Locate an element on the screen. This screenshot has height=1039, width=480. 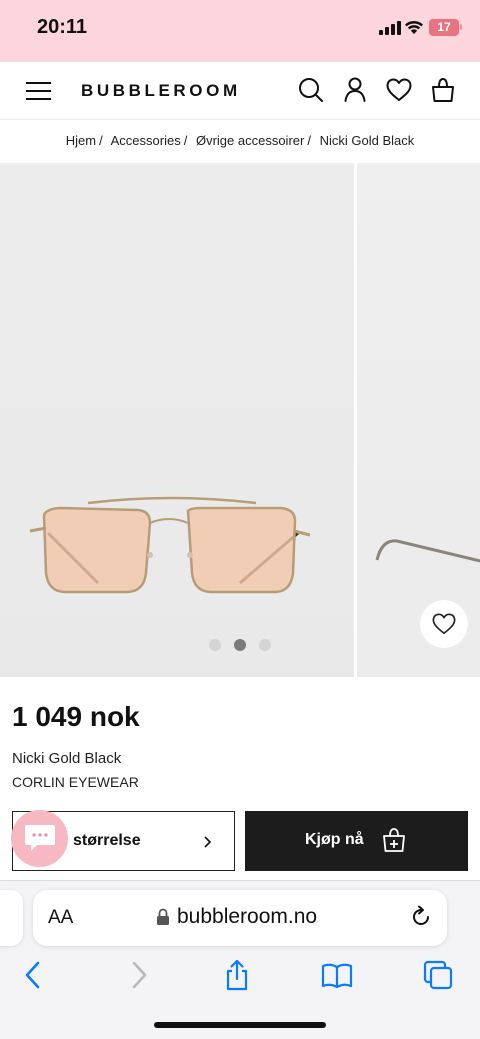
chevron-right-icon is located at coordinates (208, 842).